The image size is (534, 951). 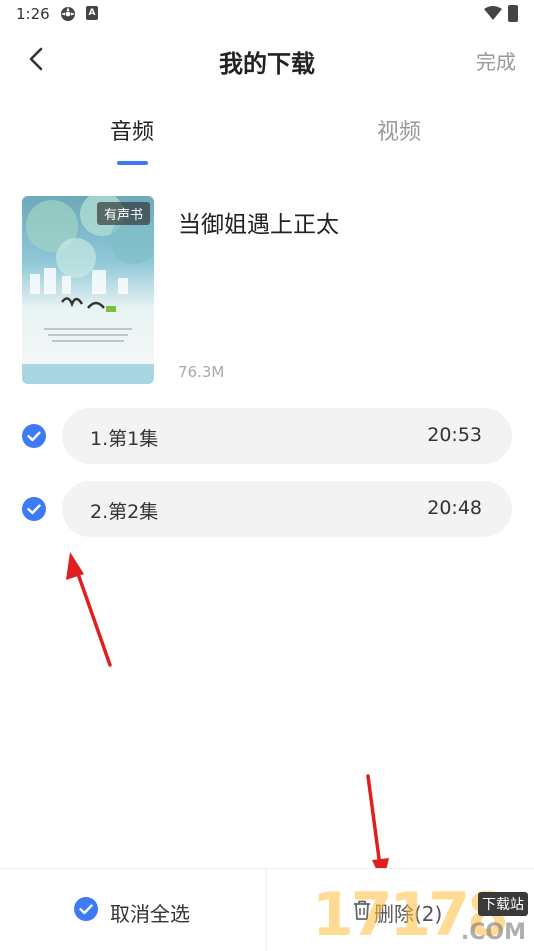 I want to click on episode-name: 1.第1集, so click(x=124, y=439).